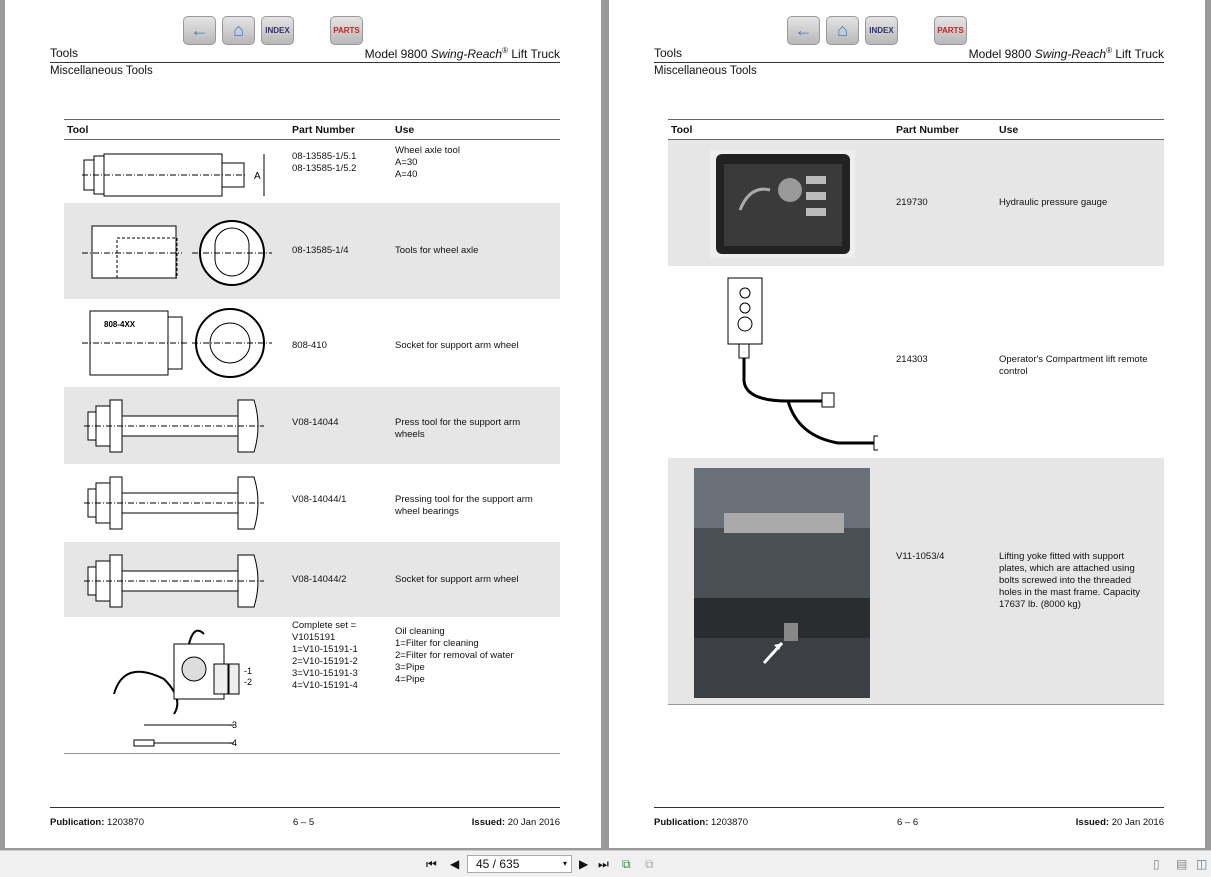  I want to click on illustration-graphic: -1-2 -3 -4, so click(182, 688).